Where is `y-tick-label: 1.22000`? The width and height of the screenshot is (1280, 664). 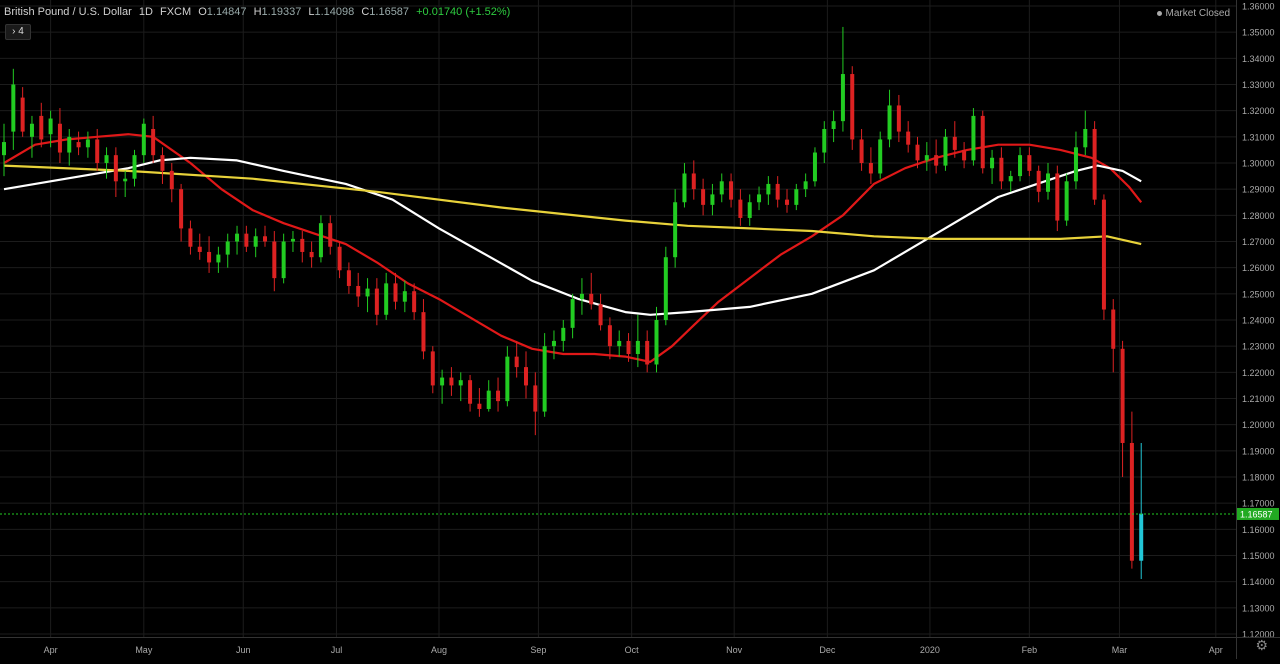
y-tick-label: 1.22000 is located at coordinates (1258, 373).